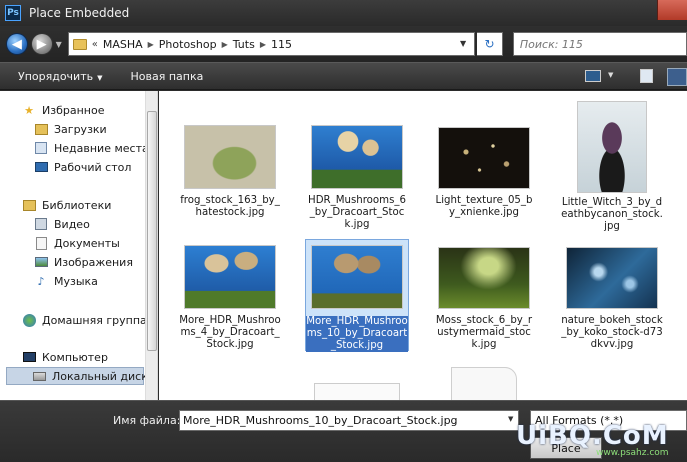  Describe the element at coordinates (29, 205) in the screenshot. I see `libraries-icon` at that location.